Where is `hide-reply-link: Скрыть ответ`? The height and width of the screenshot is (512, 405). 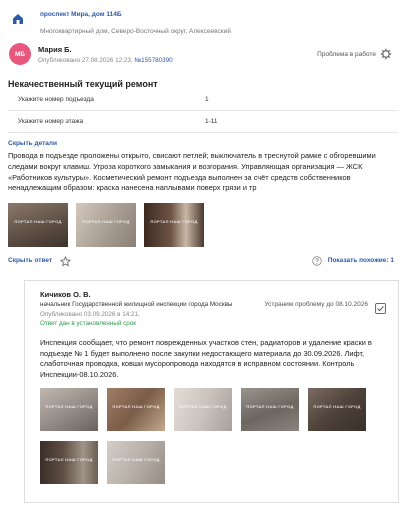 hide-reply-link: Скрыть ответ is located at coordinates (30, 260).